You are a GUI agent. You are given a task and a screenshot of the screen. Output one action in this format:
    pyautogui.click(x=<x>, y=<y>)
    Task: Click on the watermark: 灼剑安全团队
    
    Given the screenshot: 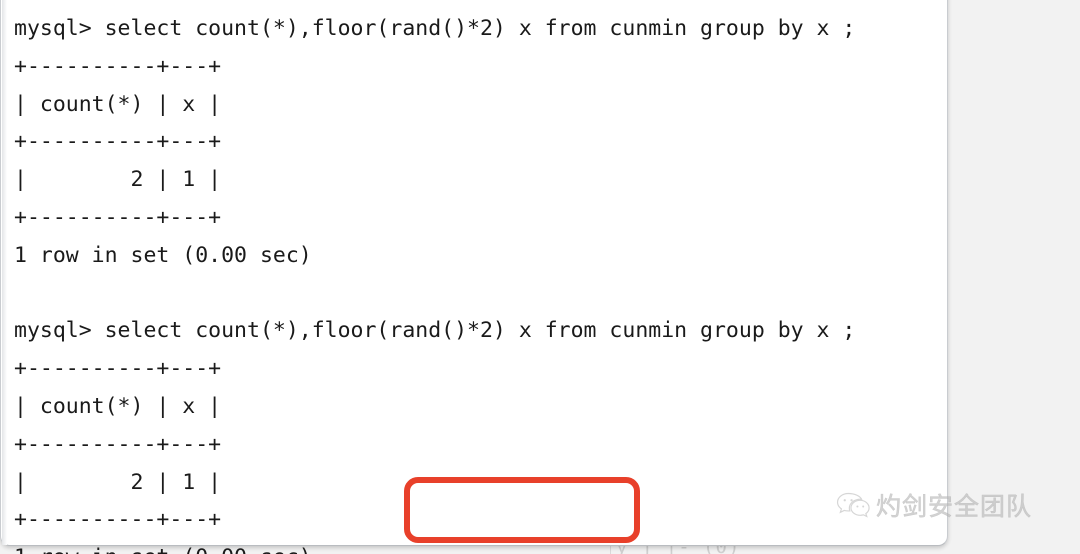 What is the action you would take?
    pyautogui.click(x=934, y=505)
    